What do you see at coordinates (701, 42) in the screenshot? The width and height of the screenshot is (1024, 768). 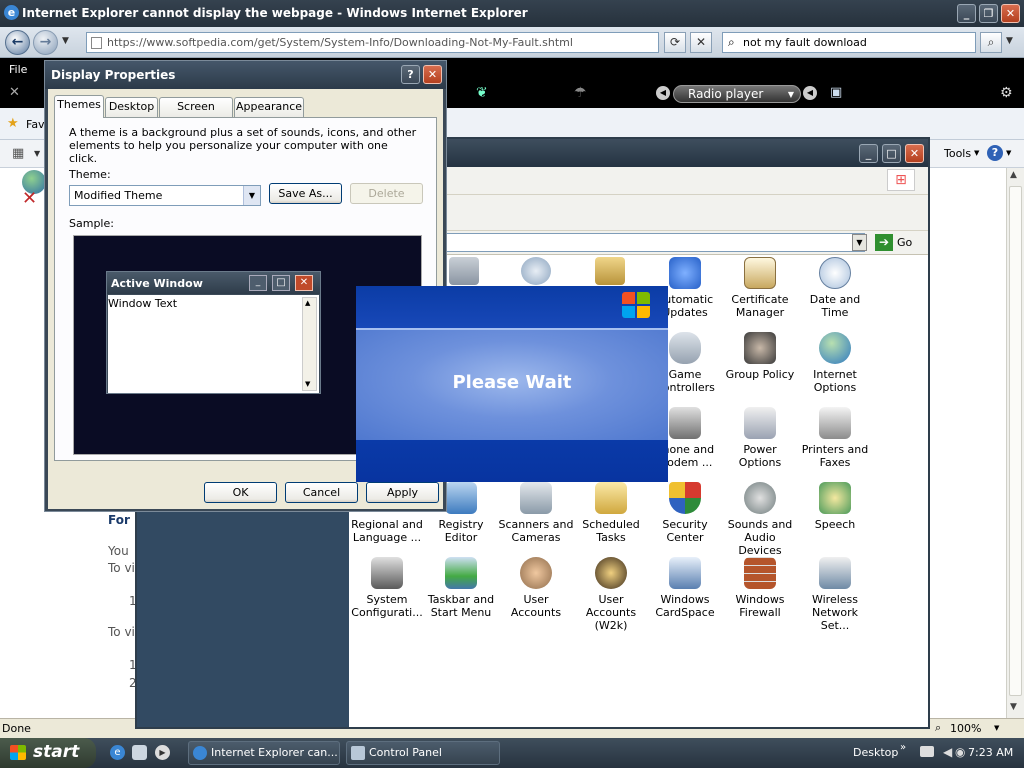 I see `stop-button: ✕` at bounding box center [701, 42].